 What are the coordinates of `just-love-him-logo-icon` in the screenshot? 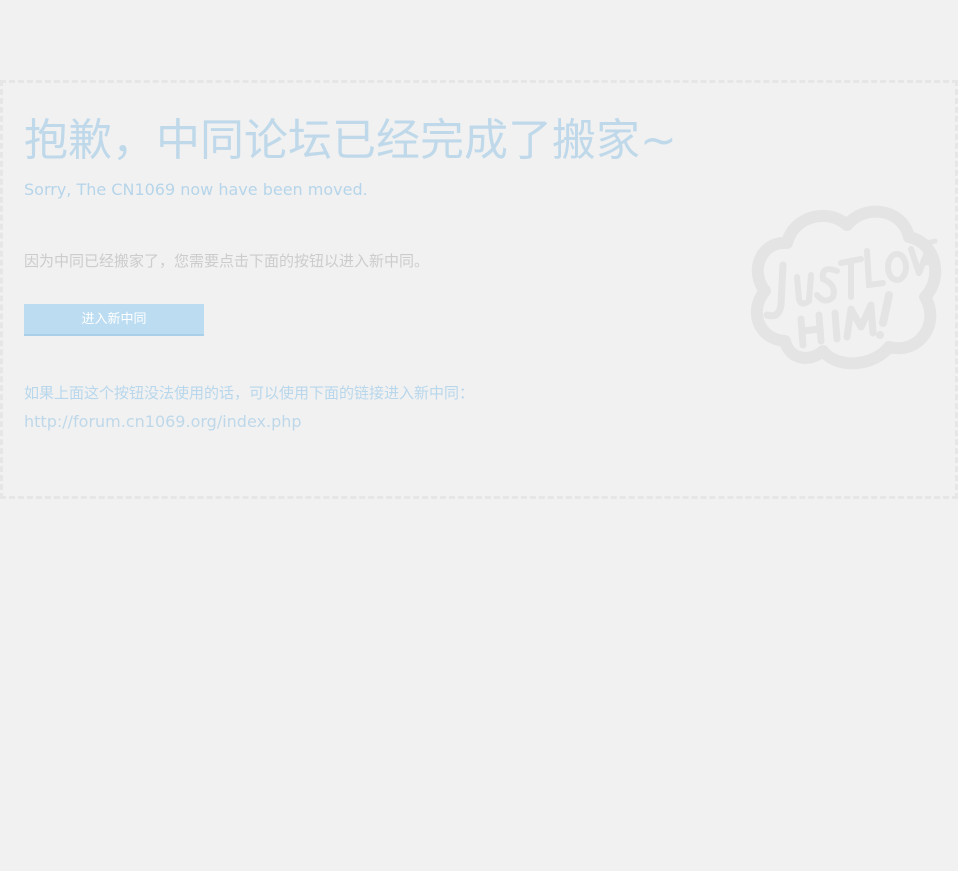 It's located at (846, 287).